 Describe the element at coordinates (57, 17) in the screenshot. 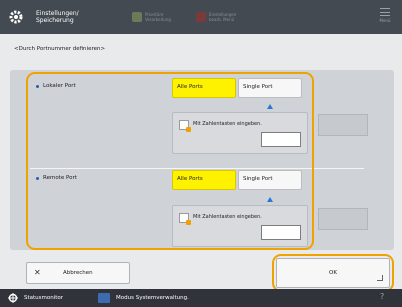

I see `app-title: Einstellungen/ Speicherung` at that location.